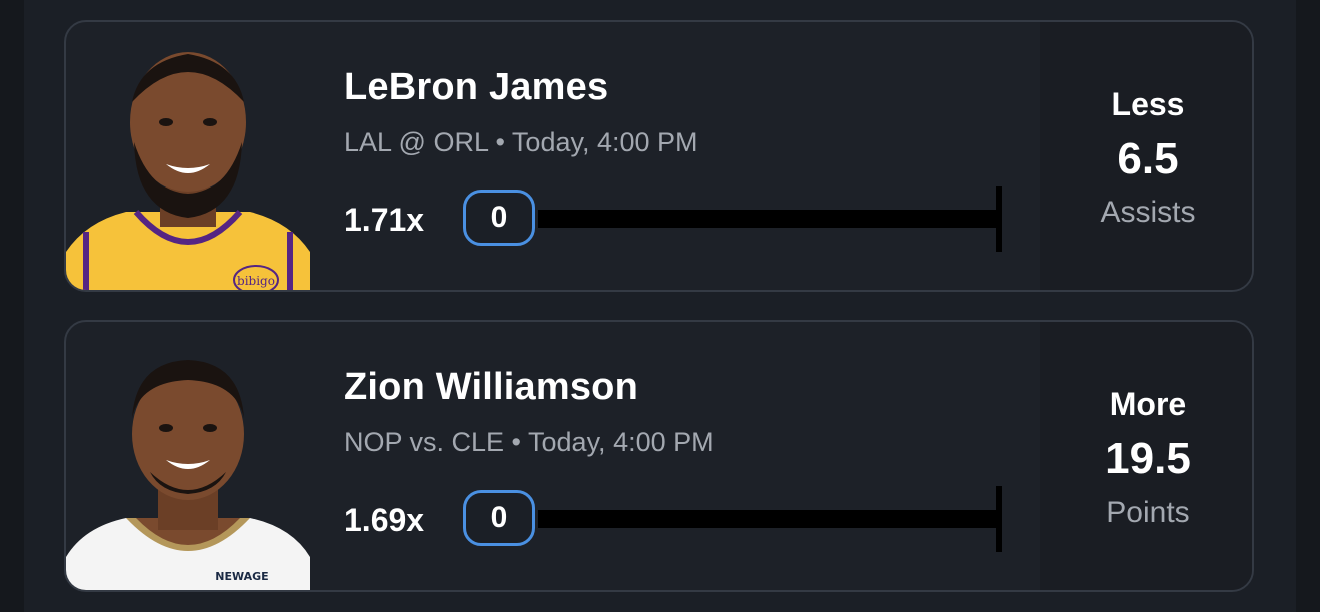 Image resolution: width=1320 pixels, height=612 pixels. What do you see at coordinates (188, 156) in the screenshot?
I see `player-photo: bibigo` at bounding box center [188, 156].